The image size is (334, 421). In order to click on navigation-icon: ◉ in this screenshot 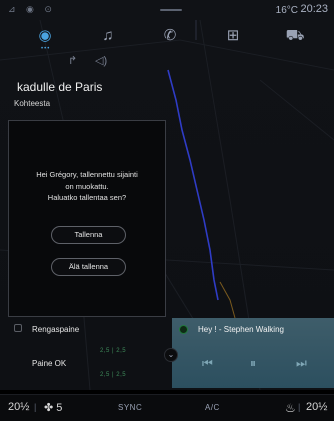, I will do `click(45, 36)`.